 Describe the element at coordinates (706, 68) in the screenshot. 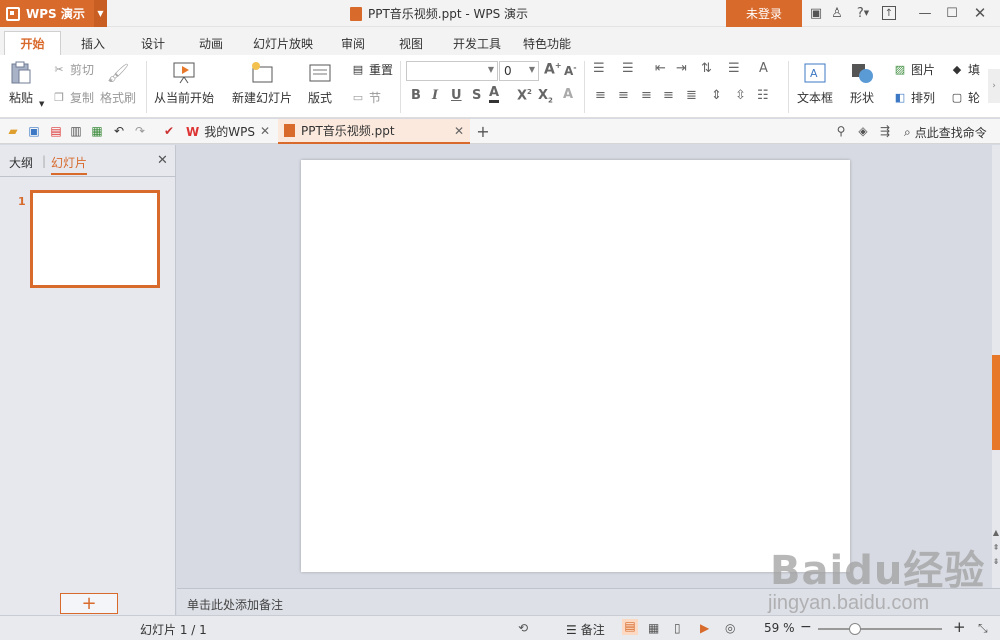

I see `text-direction-icon: ⇅` at that location.